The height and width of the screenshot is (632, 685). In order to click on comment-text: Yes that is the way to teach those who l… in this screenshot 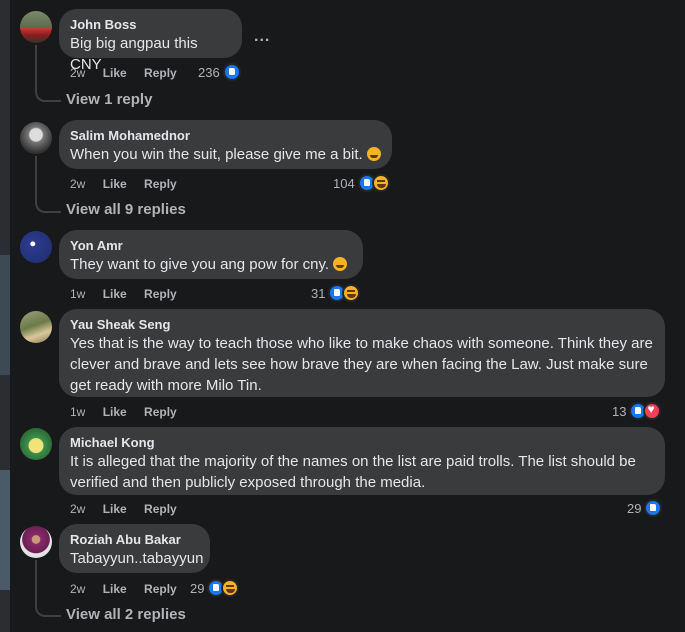, I will do `click(361, 364)`.